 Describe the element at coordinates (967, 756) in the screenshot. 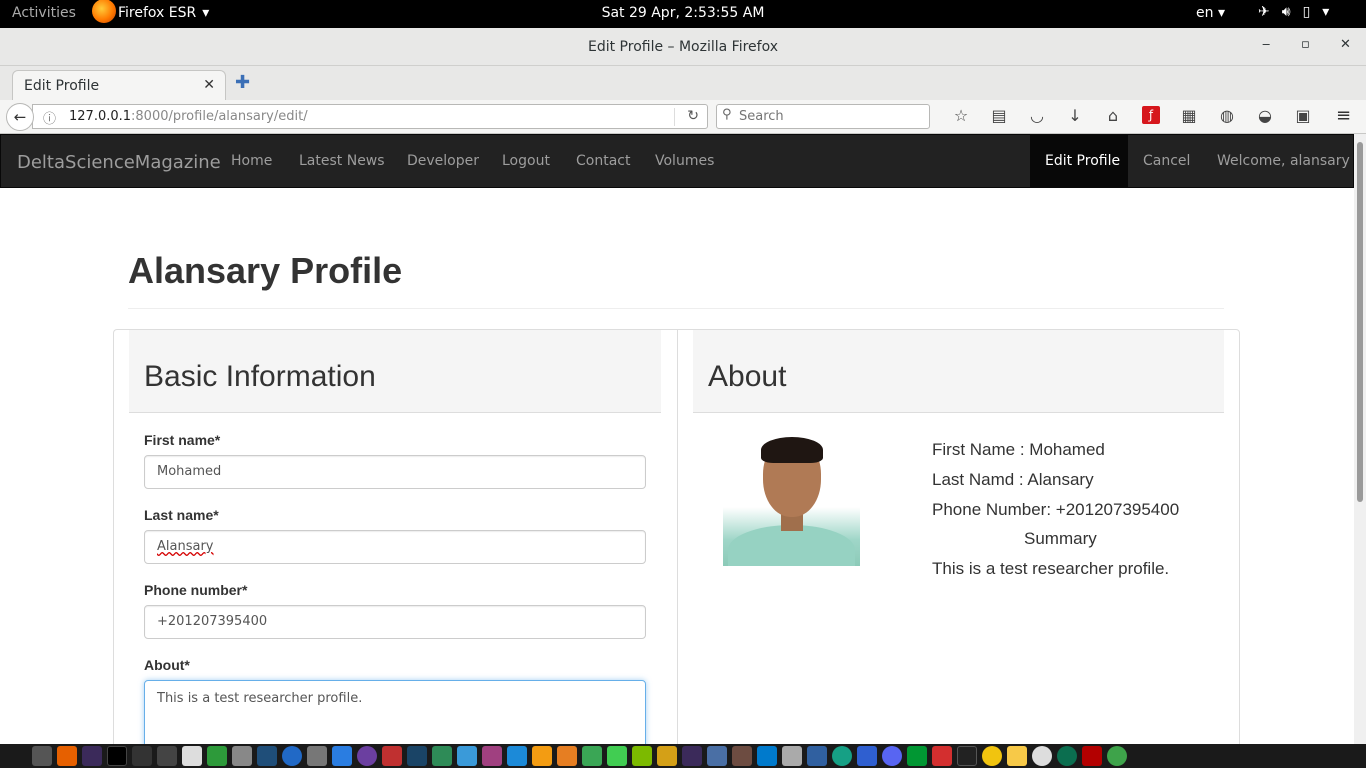

I see `shell-icon` at that location.